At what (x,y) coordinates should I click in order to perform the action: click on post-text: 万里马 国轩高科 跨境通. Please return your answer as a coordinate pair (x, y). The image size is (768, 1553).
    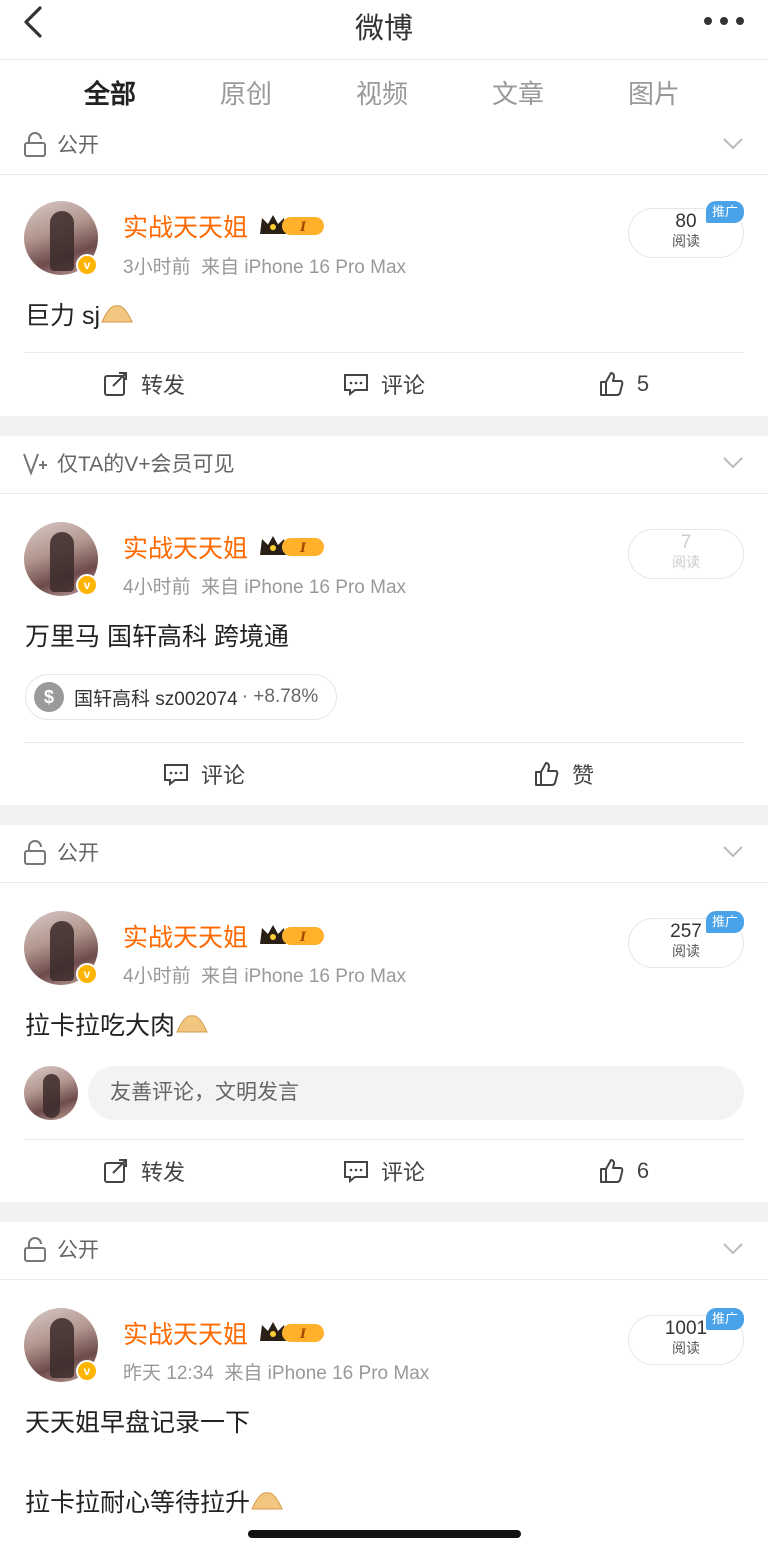
    Looking at the image, I should click on (157, 637).